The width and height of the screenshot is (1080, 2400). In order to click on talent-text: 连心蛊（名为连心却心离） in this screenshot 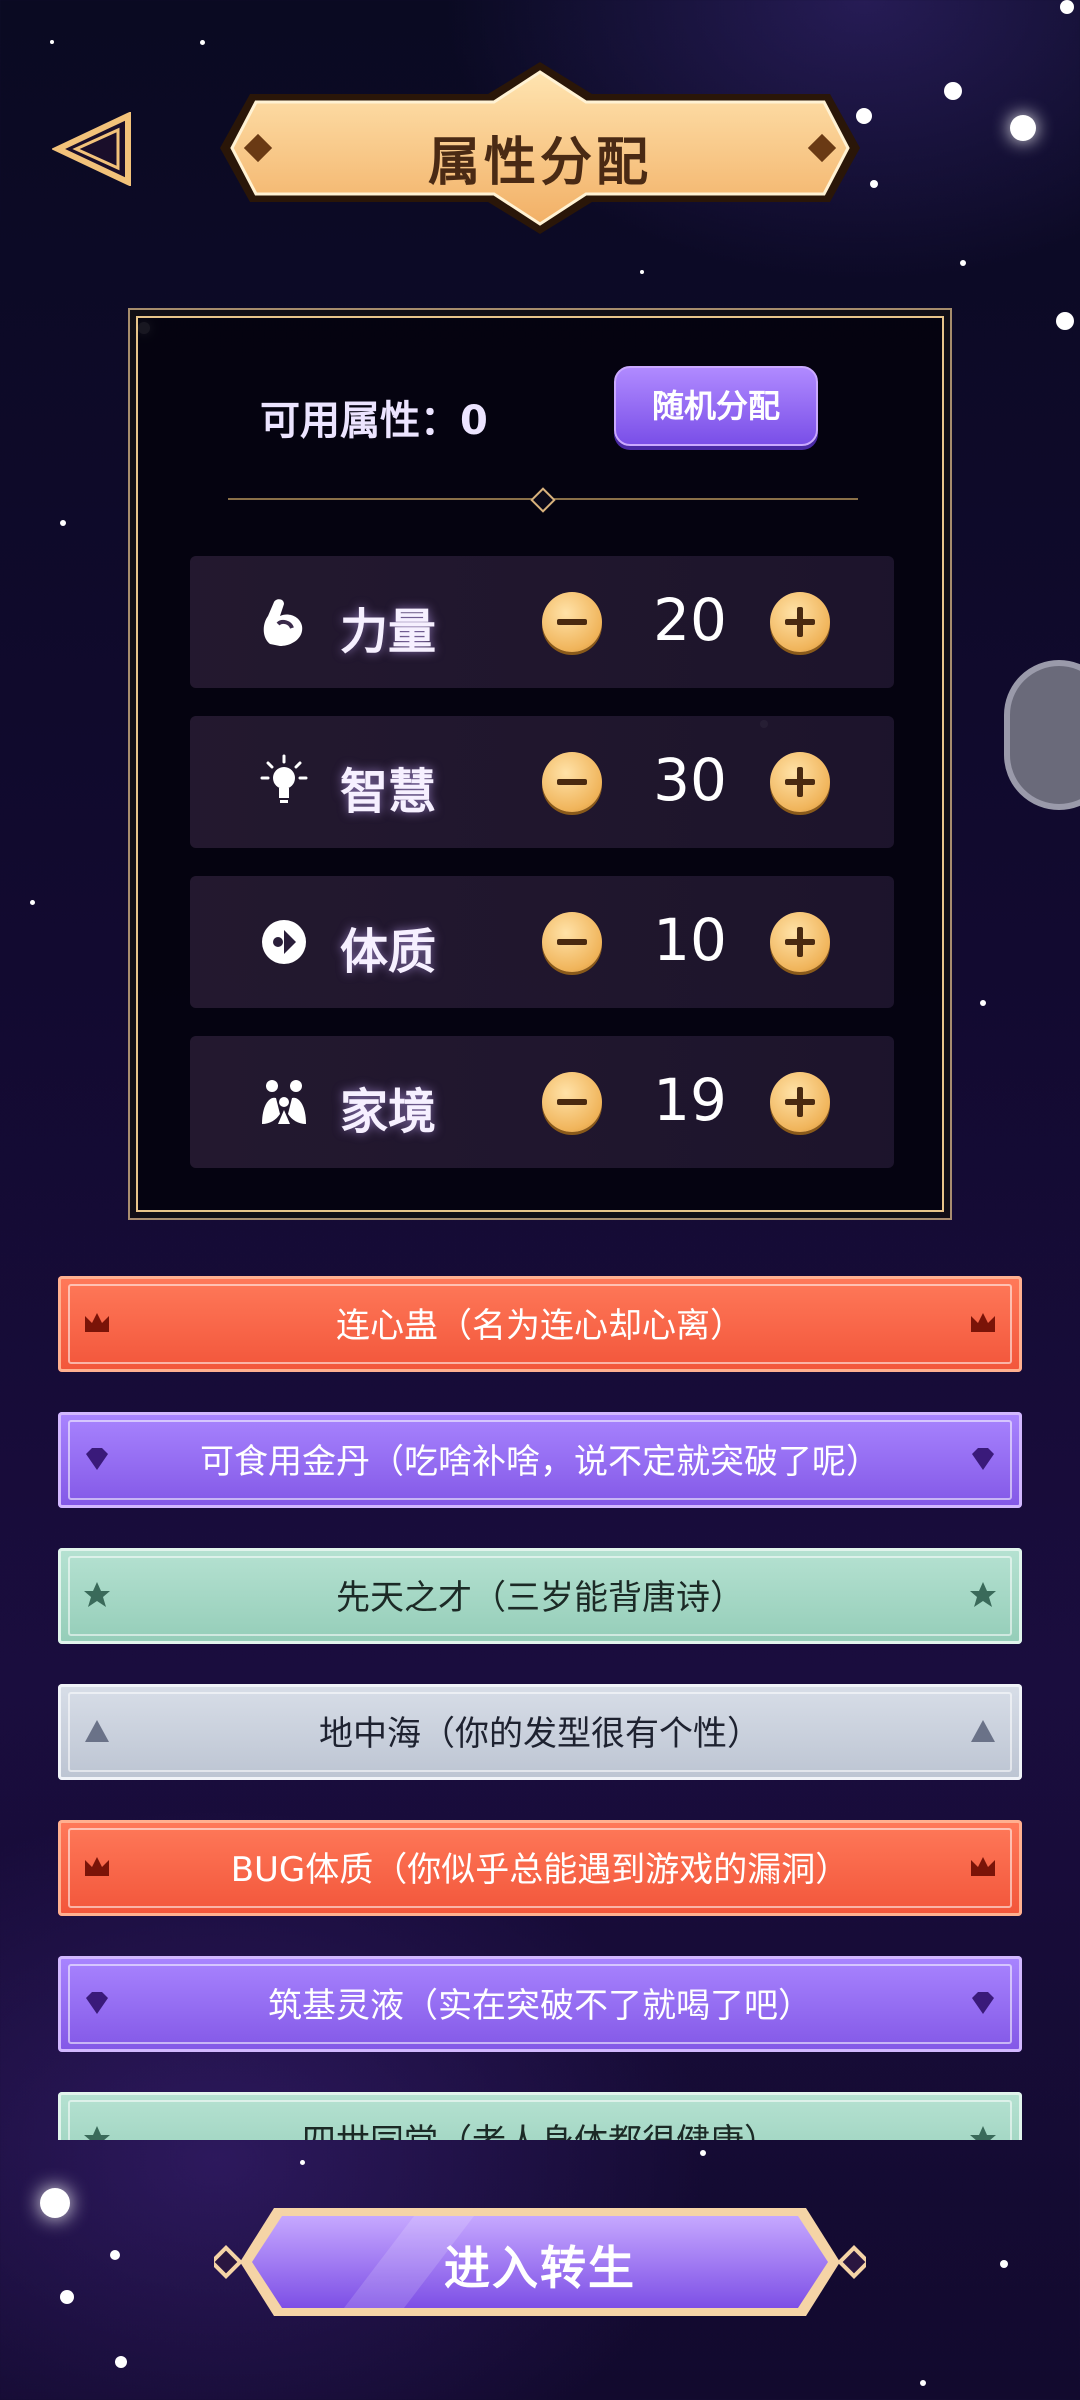, I will do `click(540, 1326)`.